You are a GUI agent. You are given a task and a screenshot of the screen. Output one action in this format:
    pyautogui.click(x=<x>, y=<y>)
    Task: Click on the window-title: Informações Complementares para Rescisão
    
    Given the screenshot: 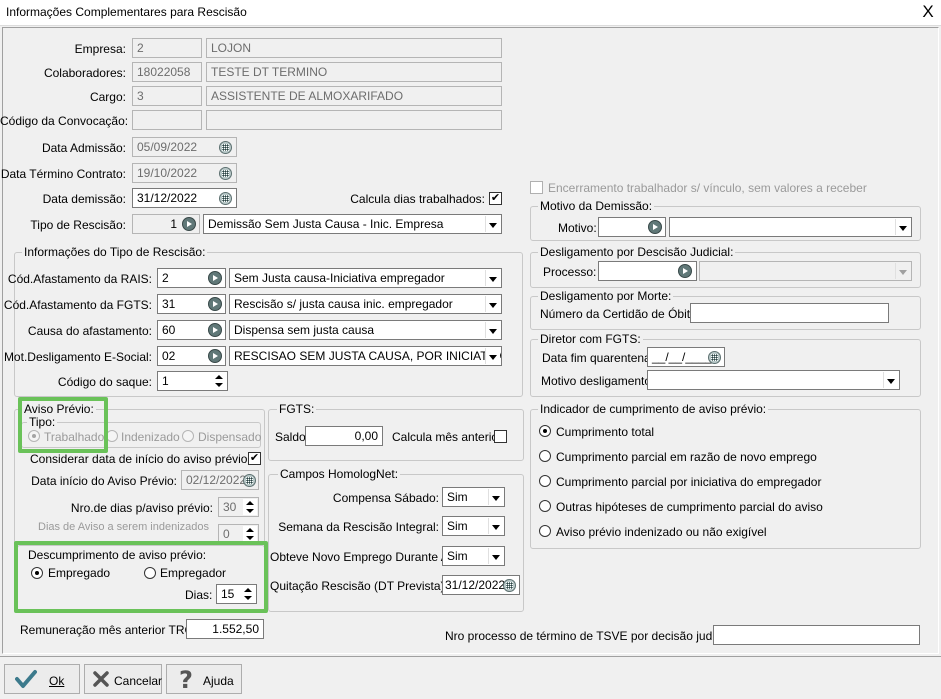 What is the action you would take?
    pyautogui.click(x=126, y=12)
    